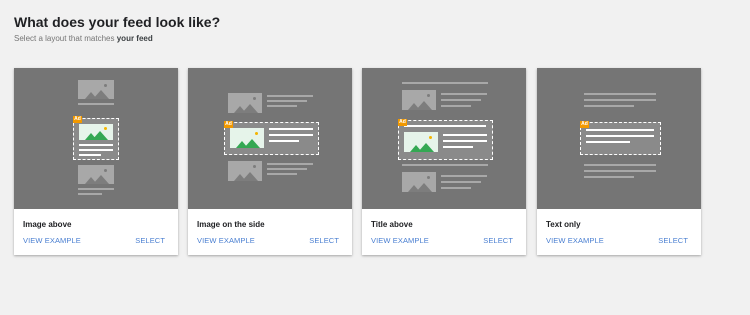 This screenshot has height=315, width=750. I want to click on layout-preview-text-only: Ad, so click(619, 138).